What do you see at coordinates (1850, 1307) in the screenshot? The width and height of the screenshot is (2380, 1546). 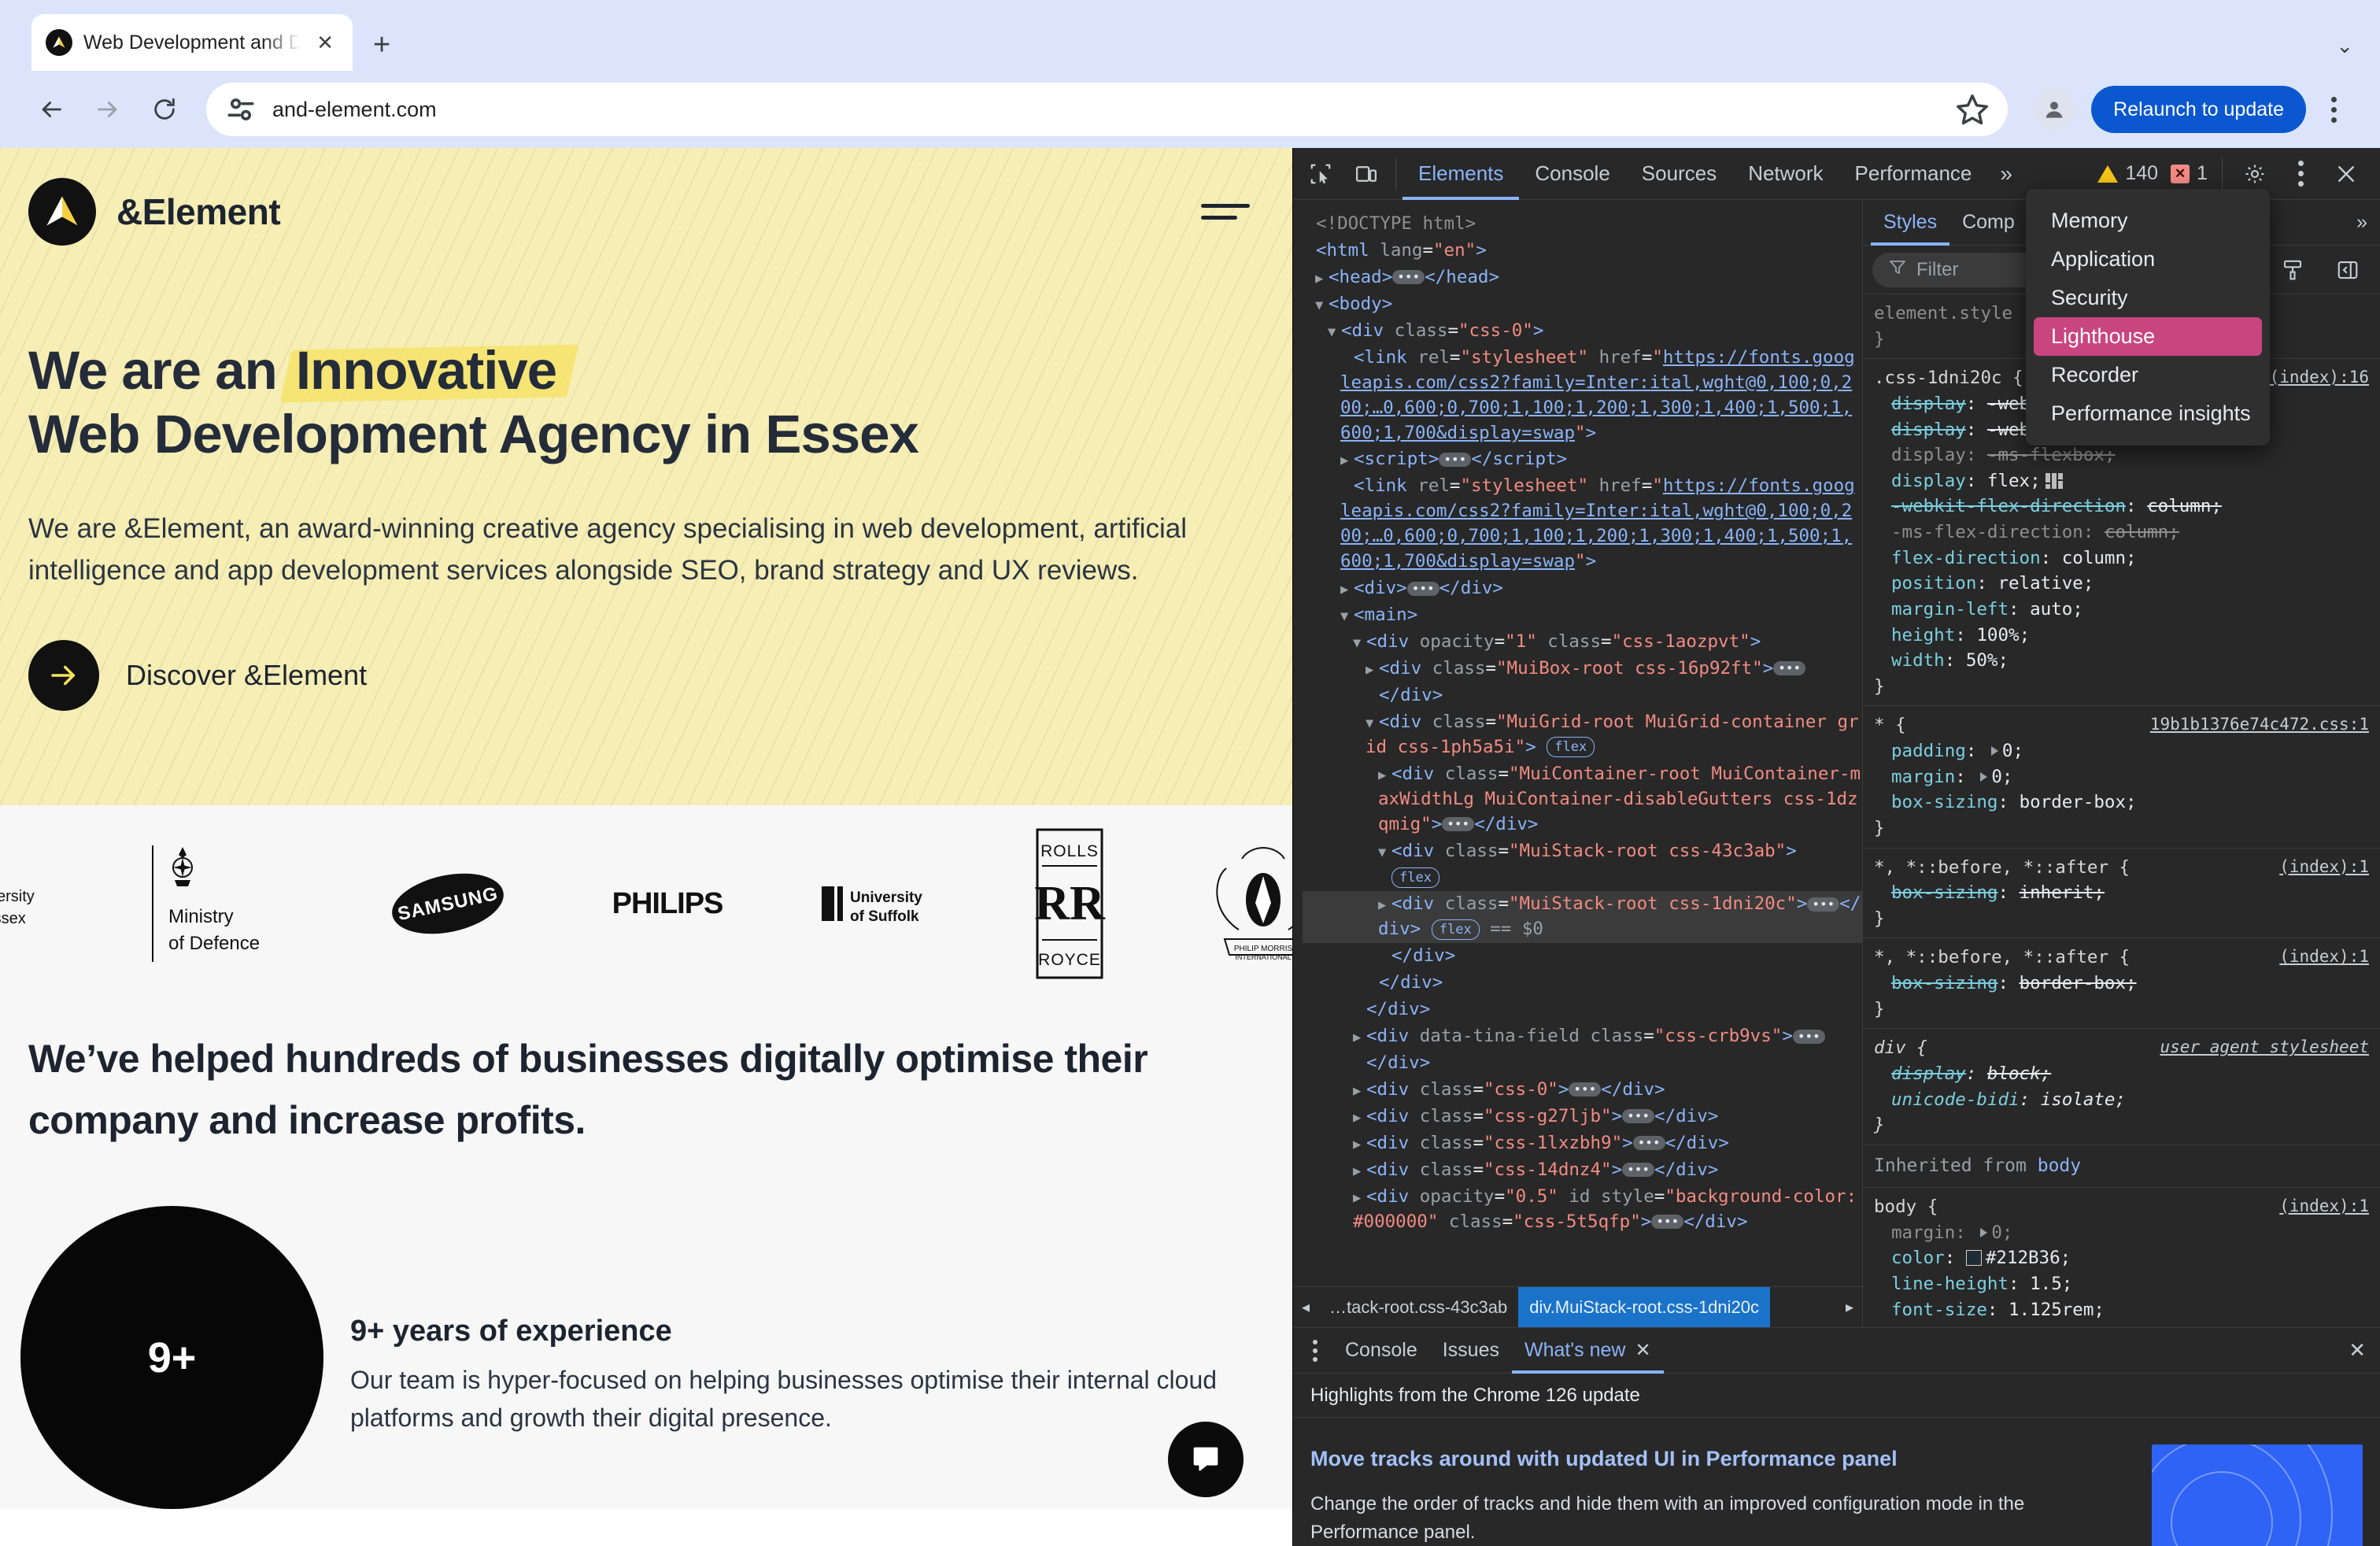 I see `breadcrumb-next-icon: ▸` at bounding box center [1850, 1307].